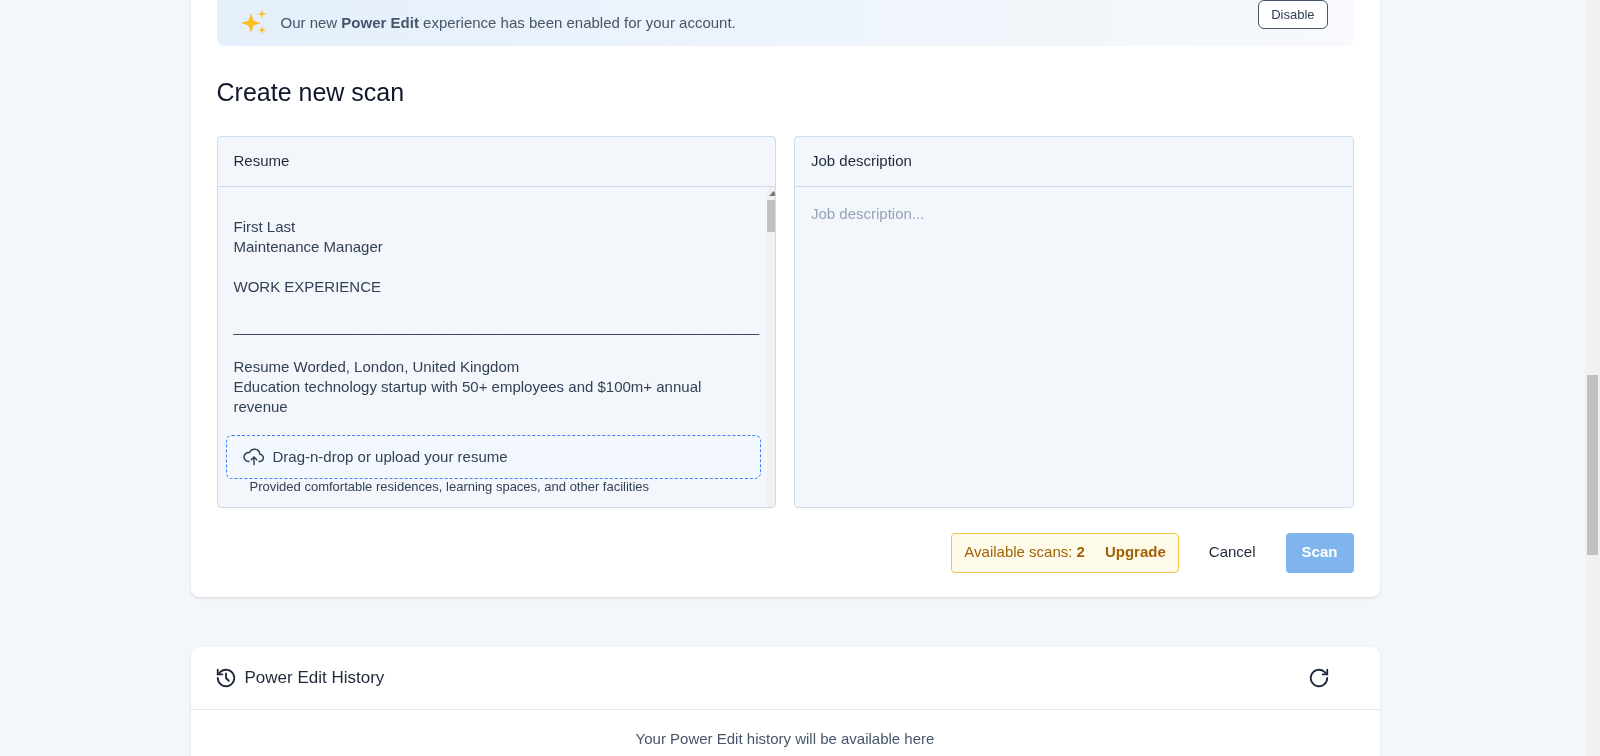 Image resolution: width=1600 pixels, height=756 pixels. What do you see at coordinates (468, 396) in the screenshot?
I see `resume-text-line: Education technology startup with 50+ employees and $100m+ annual revenue` at bounding box center [468, 396].